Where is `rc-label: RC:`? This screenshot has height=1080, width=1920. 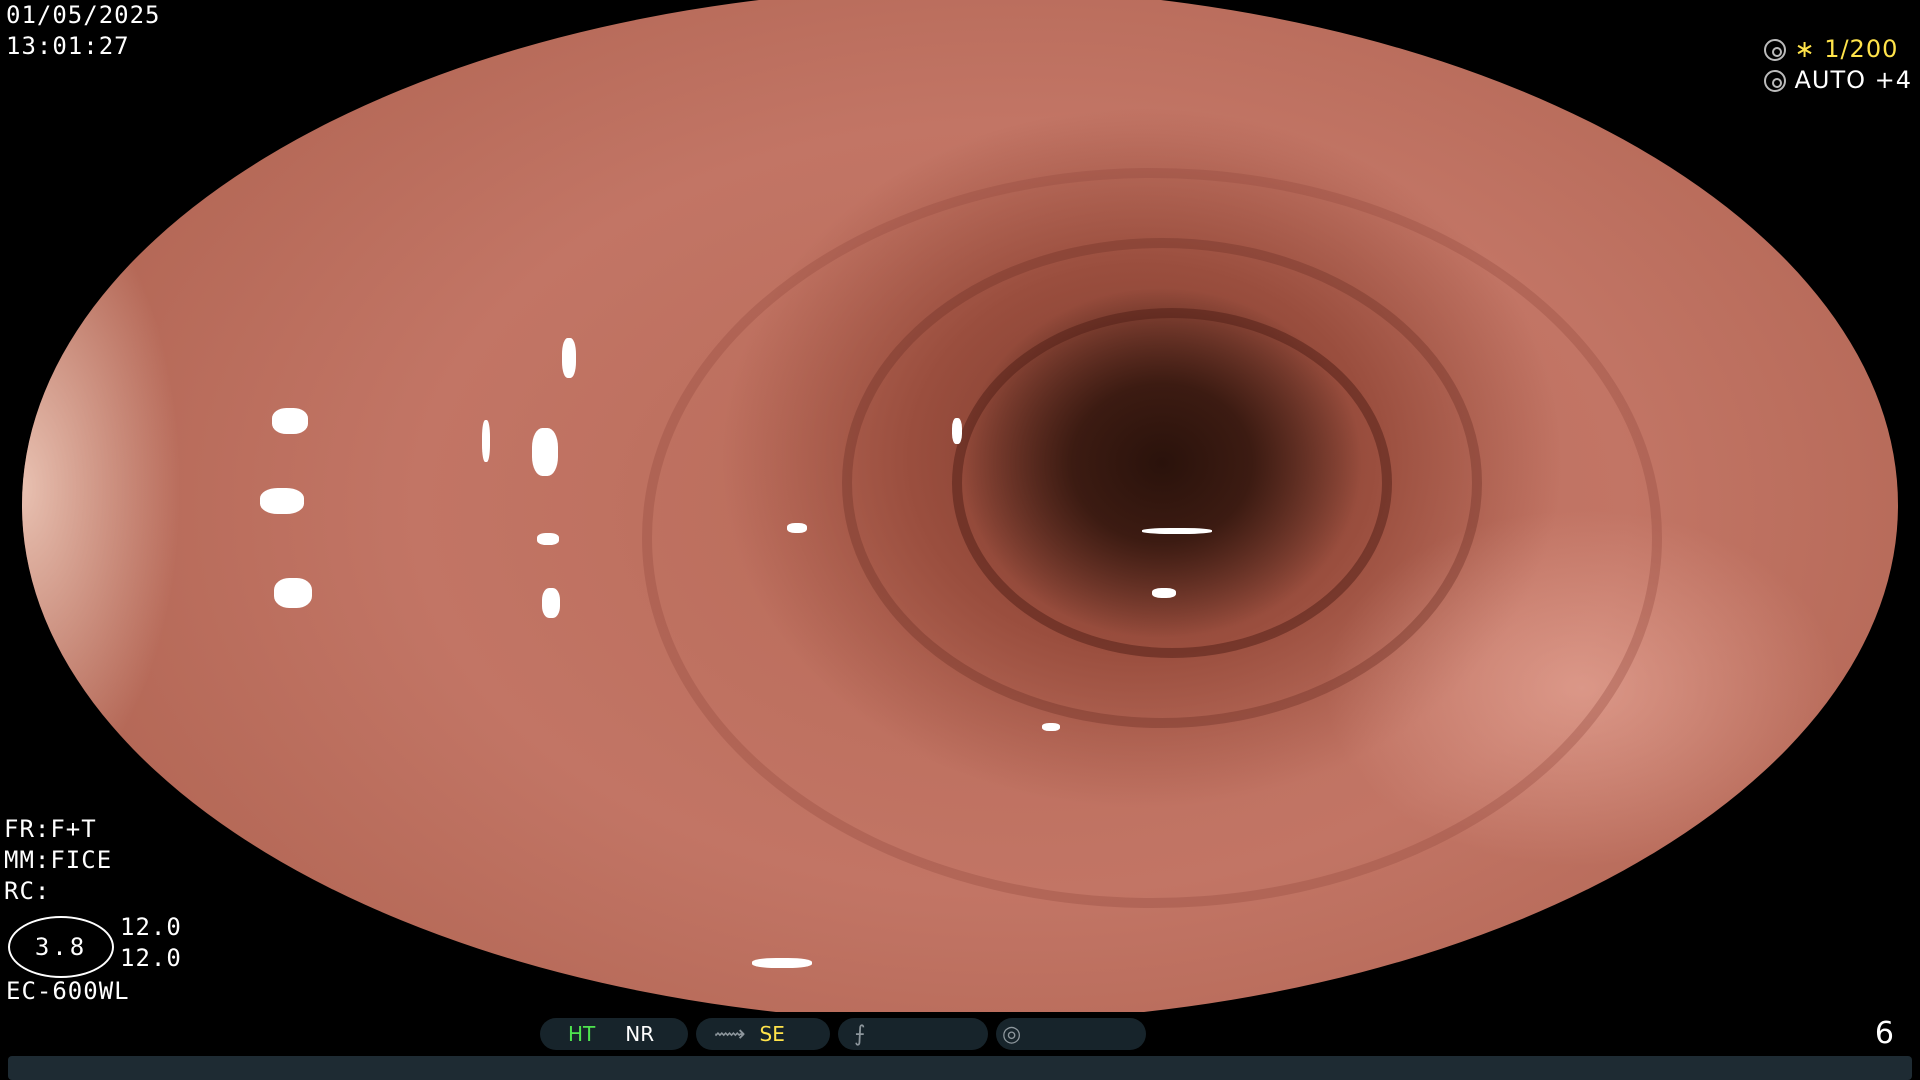
rc-label: RC: is located at coordinates (27, 891).